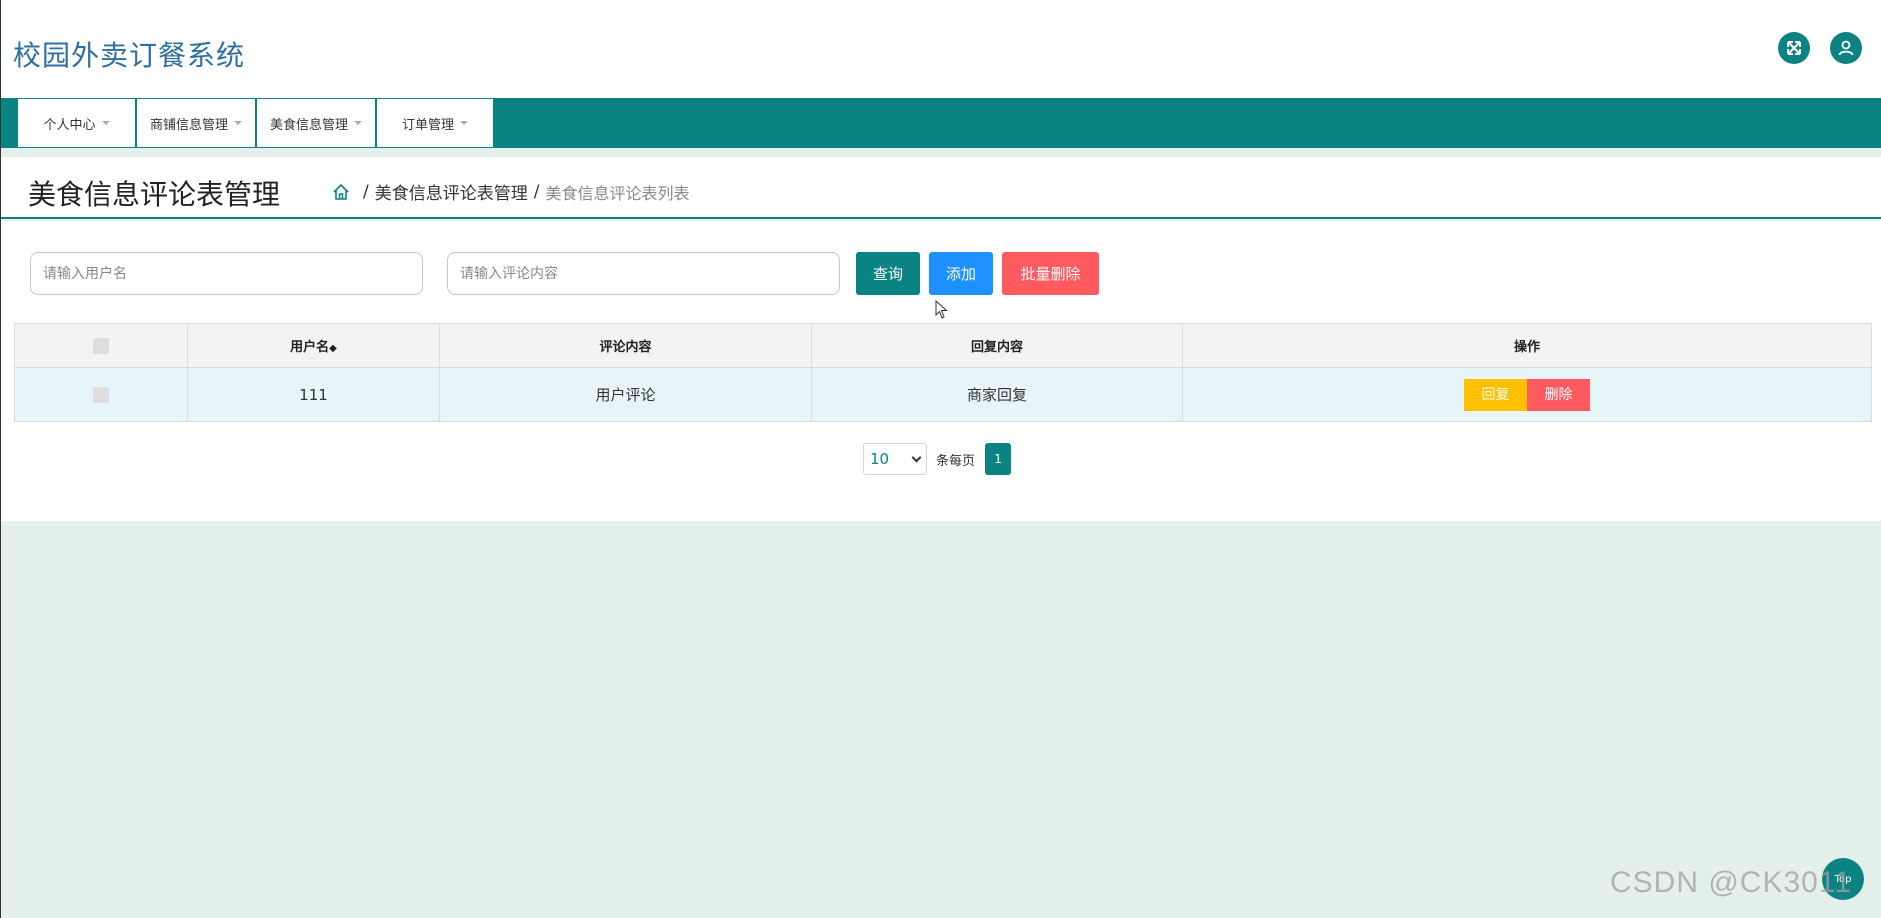  Describe the element at coordinates (941, 49) in the screenshot. I see `top-header: 校园外卖订餐系统` at that location.